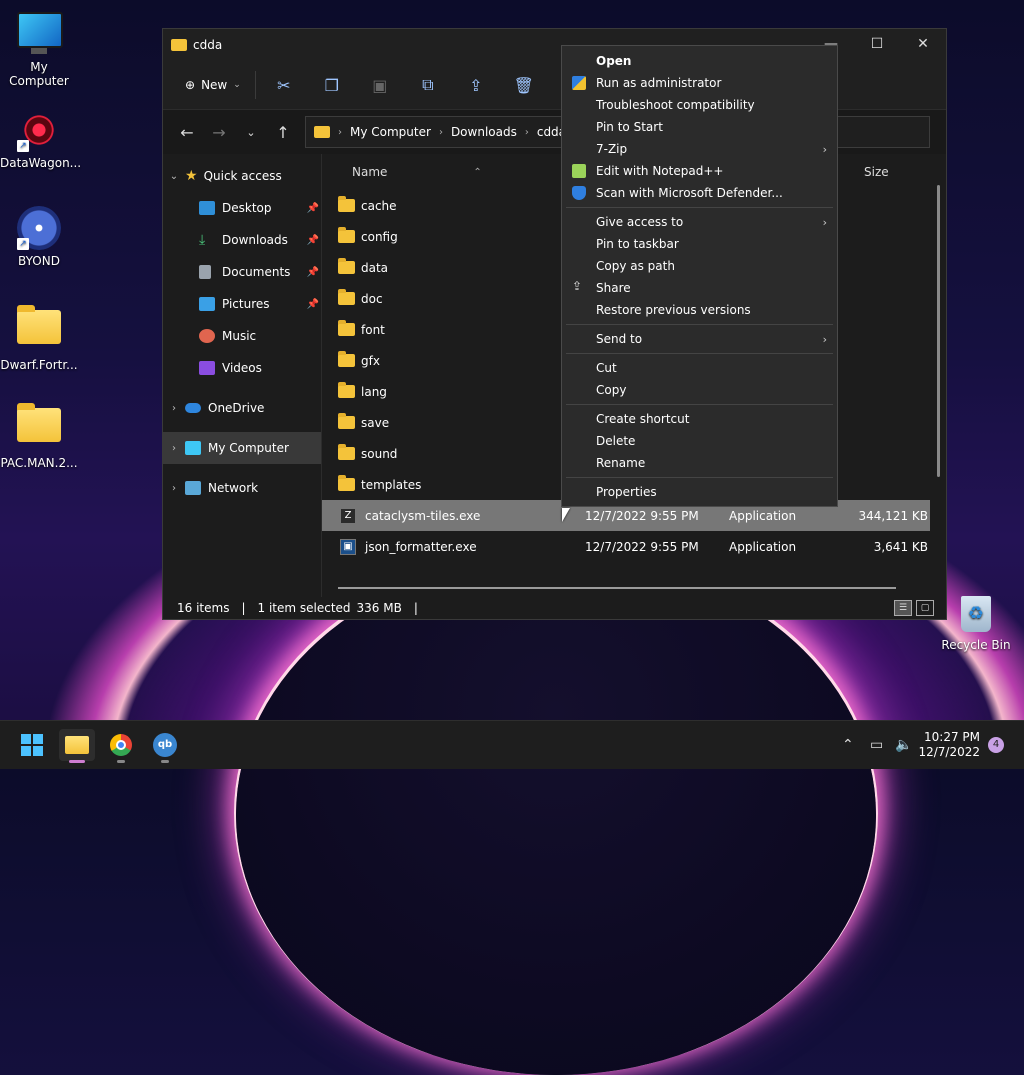 The width and height of the screenshot is (1024, 1075). I want to click on pictures-icon, so click(207, 304).